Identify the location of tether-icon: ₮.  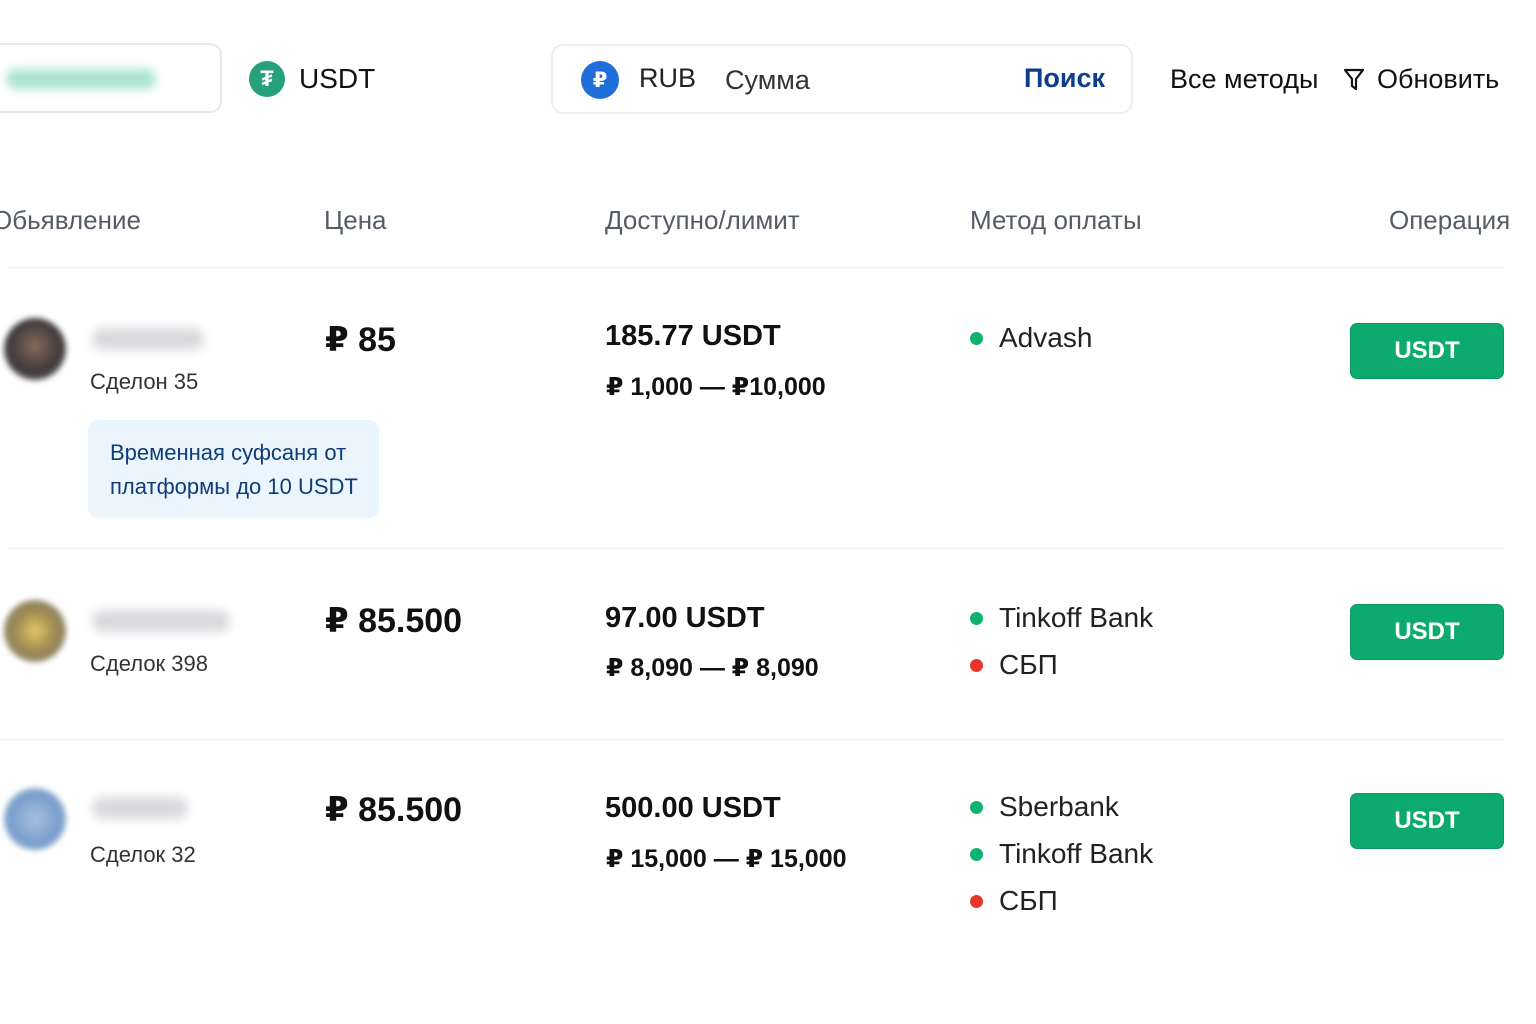
(267, 79).